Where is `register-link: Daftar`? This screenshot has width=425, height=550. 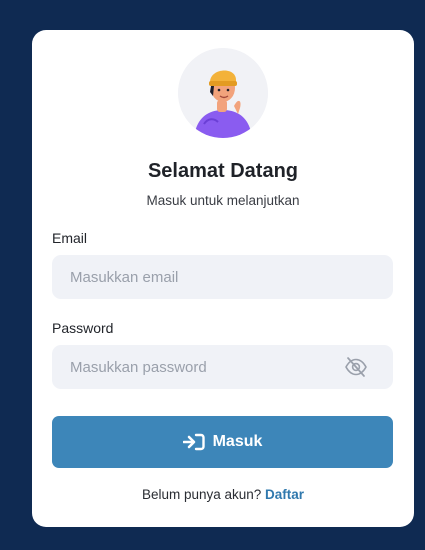
register-link: Daftar is located at coordinates (284, 494).